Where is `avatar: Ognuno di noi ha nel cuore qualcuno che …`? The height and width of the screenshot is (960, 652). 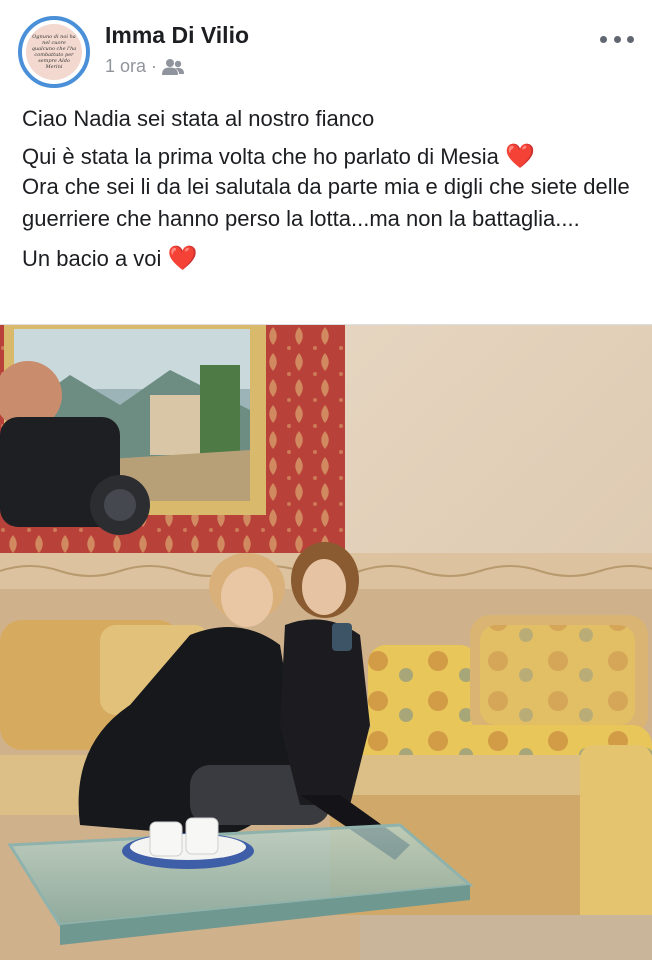 avatar: Ognuno di noi ha nel cuore qualcuno che … is located at coordinates (54, 52).